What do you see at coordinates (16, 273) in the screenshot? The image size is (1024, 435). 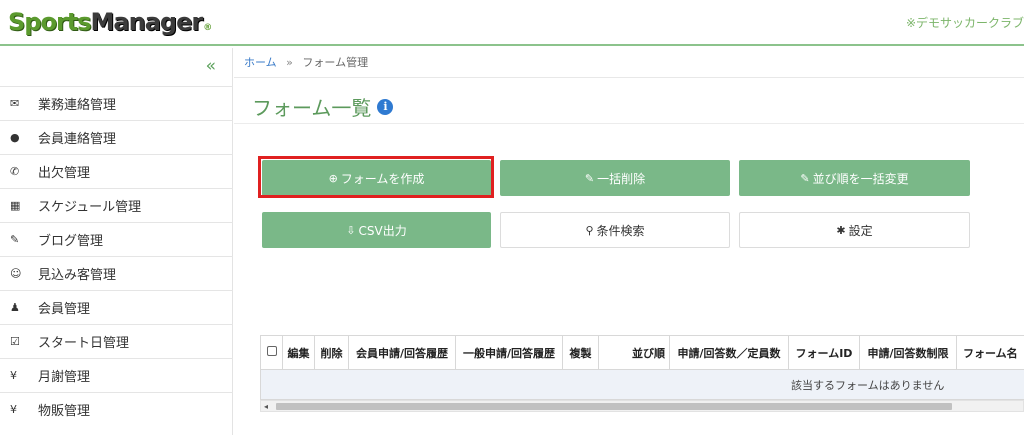 I see `smile-icon: ☺` at bounding box center [16, 273].